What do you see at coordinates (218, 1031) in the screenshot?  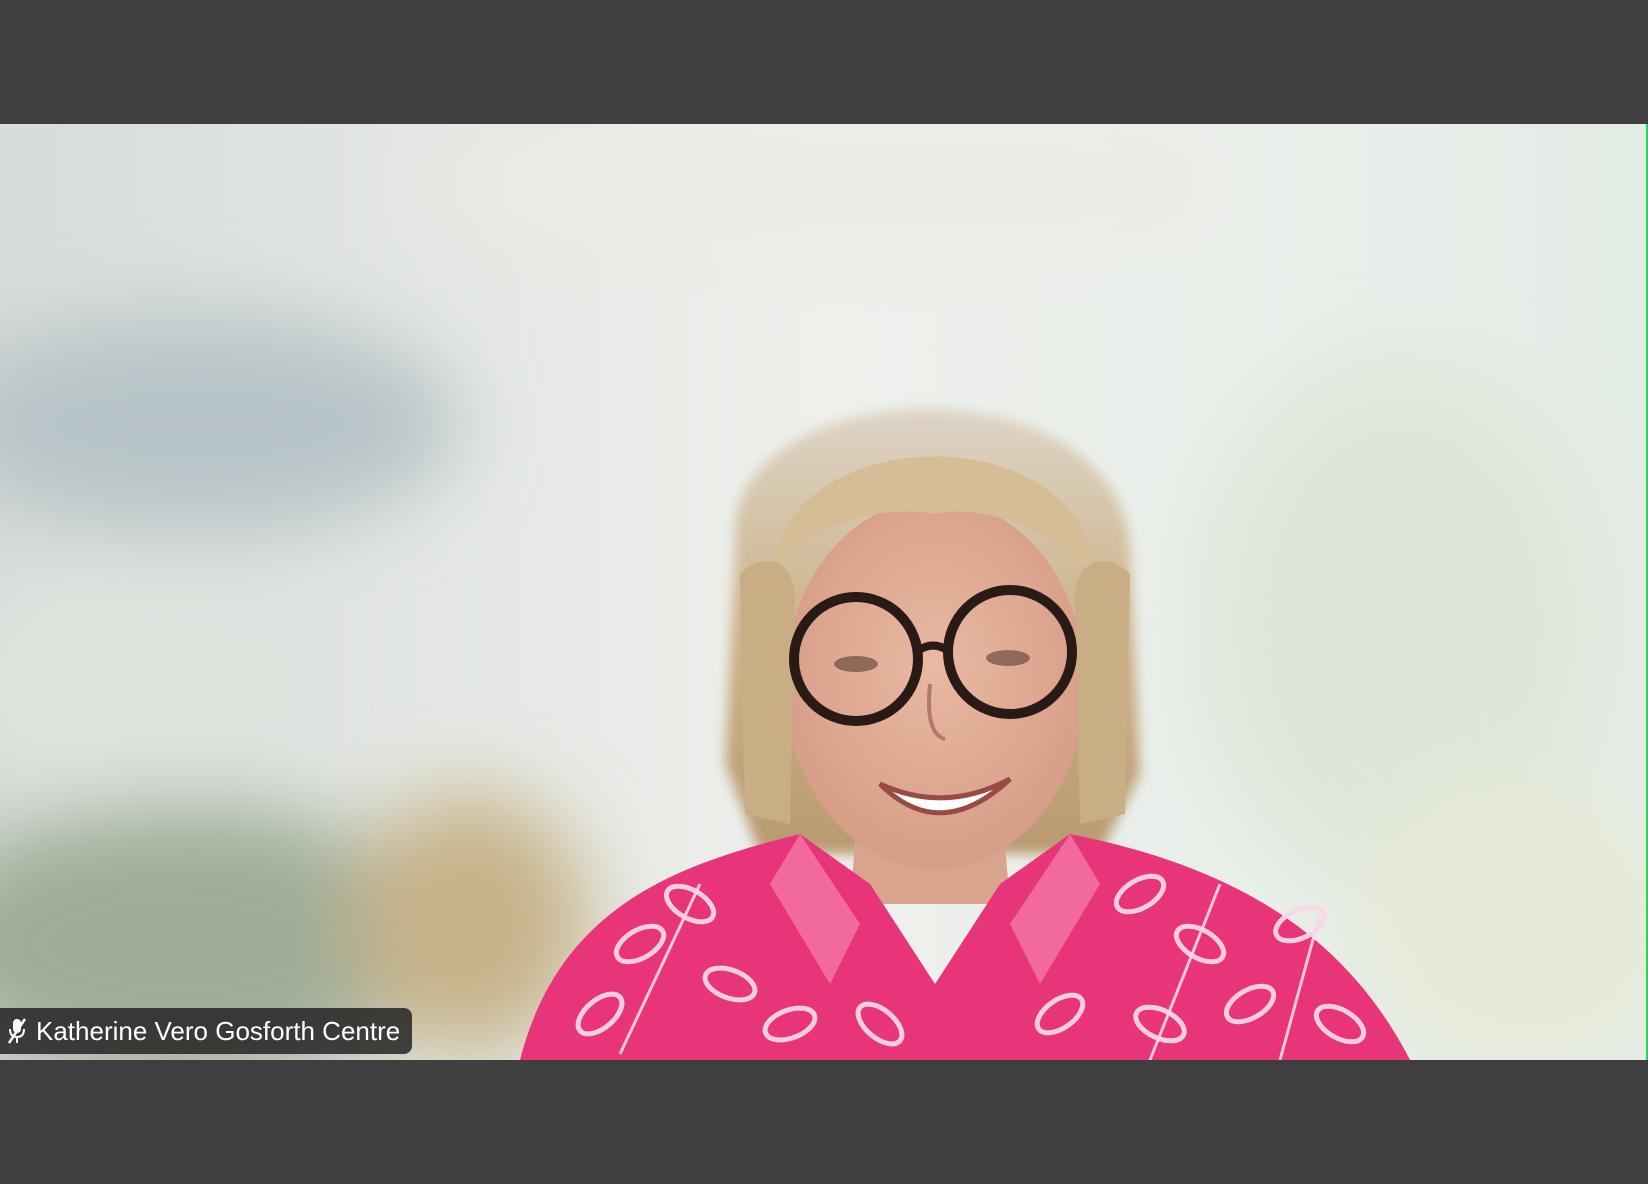 I see `participant-name: Katherine Vero Gosforth Centre` at bounding box center [218, 1031].